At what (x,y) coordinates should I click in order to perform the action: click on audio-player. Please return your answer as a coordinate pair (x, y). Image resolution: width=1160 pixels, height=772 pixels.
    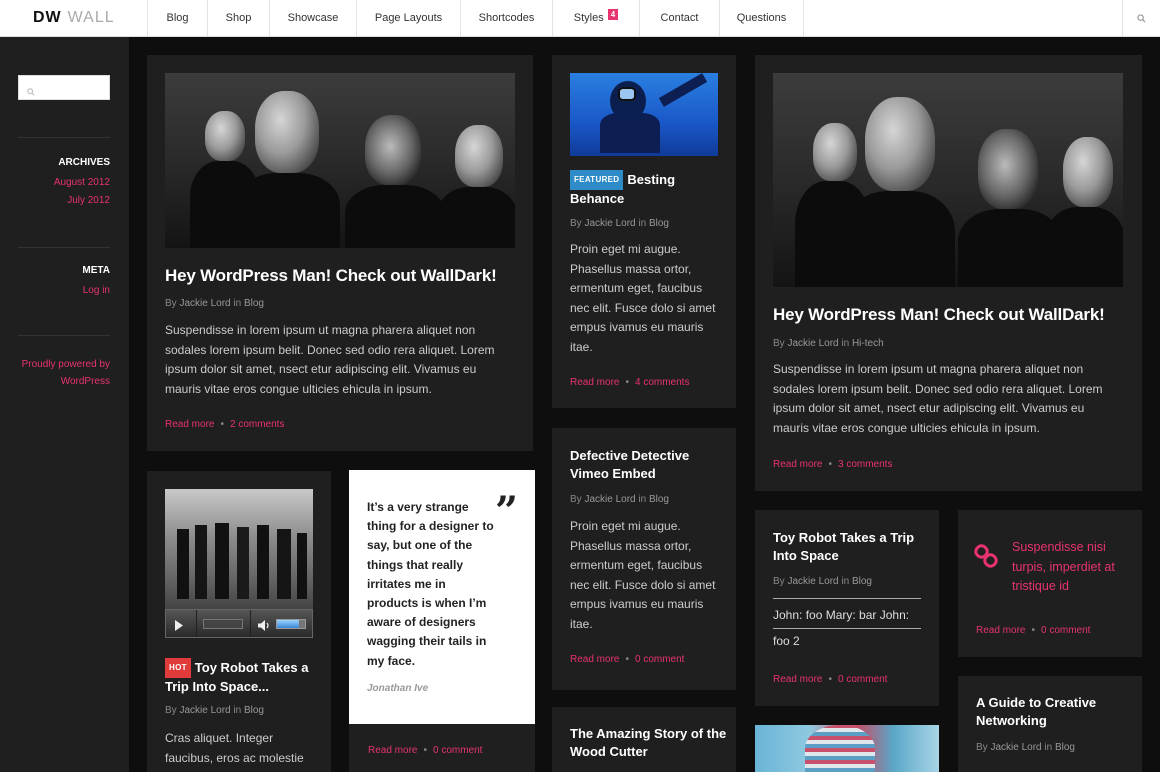
    Looking at the image, I should click on (239, 623).